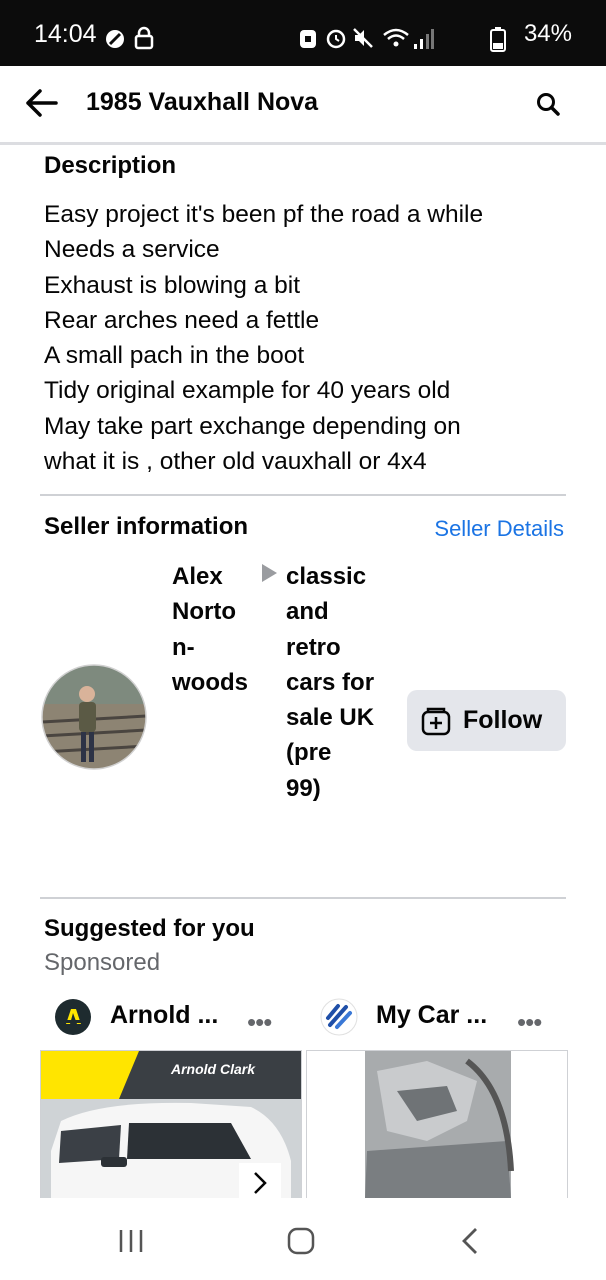 The height and width of the screenshot is (1280, 606). I want to click on wifi-icon, so click(396, 37).